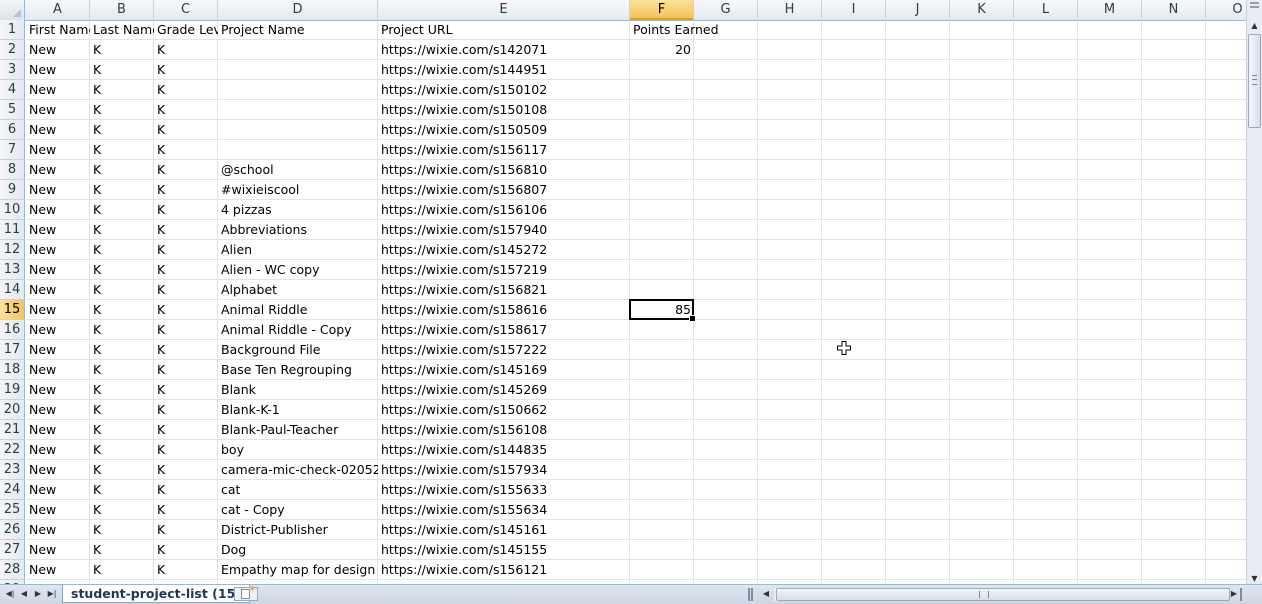 This screenshot has height=604, width=1262. I want to click on table-cell-project-url: https://wixie.com/s145269, so click(504, 390).